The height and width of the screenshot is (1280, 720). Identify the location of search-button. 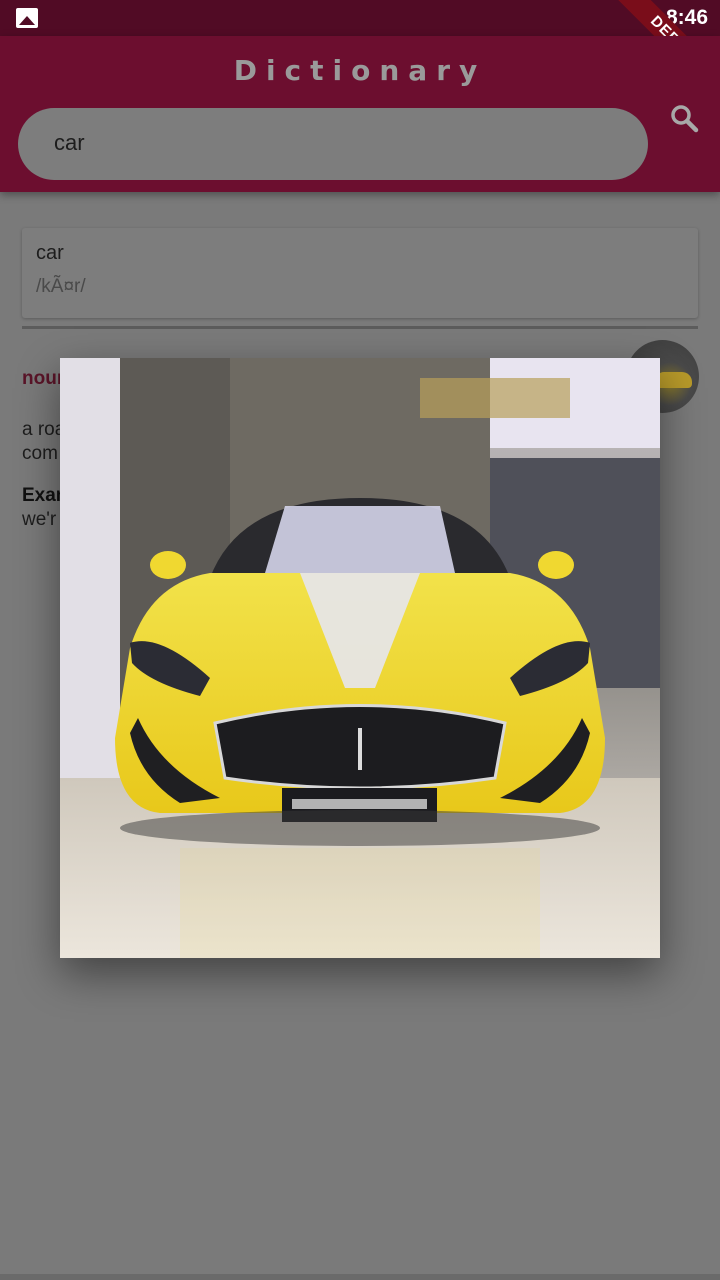
(684, 118).